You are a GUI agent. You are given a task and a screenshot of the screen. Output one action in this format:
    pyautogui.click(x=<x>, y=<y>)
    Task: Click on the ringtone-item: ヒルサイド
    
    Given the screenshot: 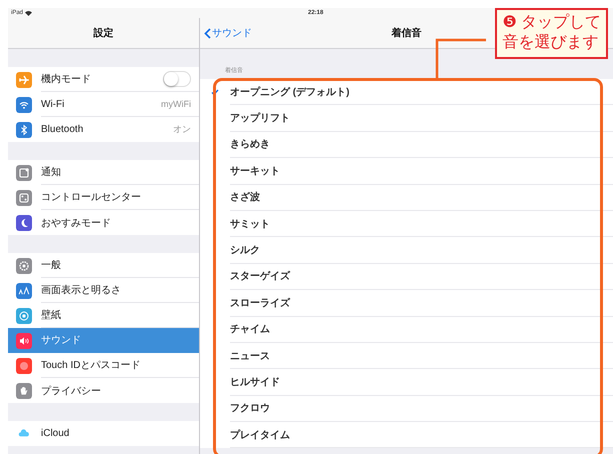 What is the action you would take?
    pyautogui.click(x=406, y=382)
    